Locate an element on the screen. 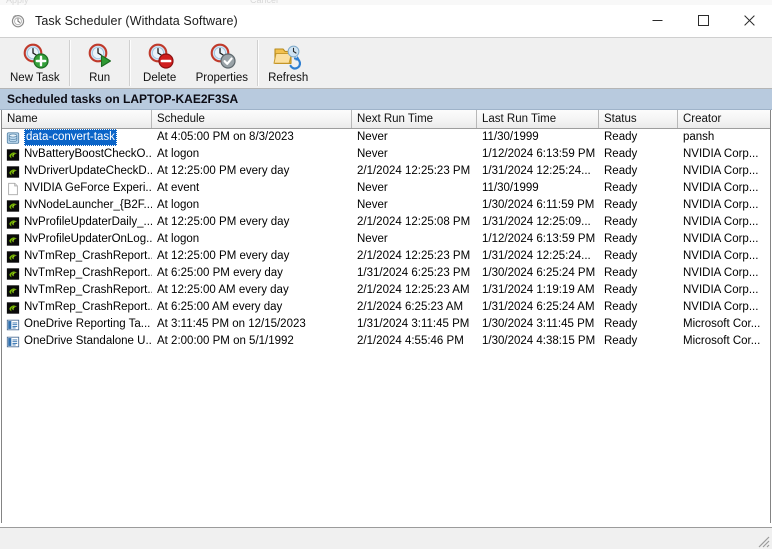 The image size is (772, 549). cell-next-run-time: 2/1/2024 12:25:08 PM is located at coordinates (414, 222).